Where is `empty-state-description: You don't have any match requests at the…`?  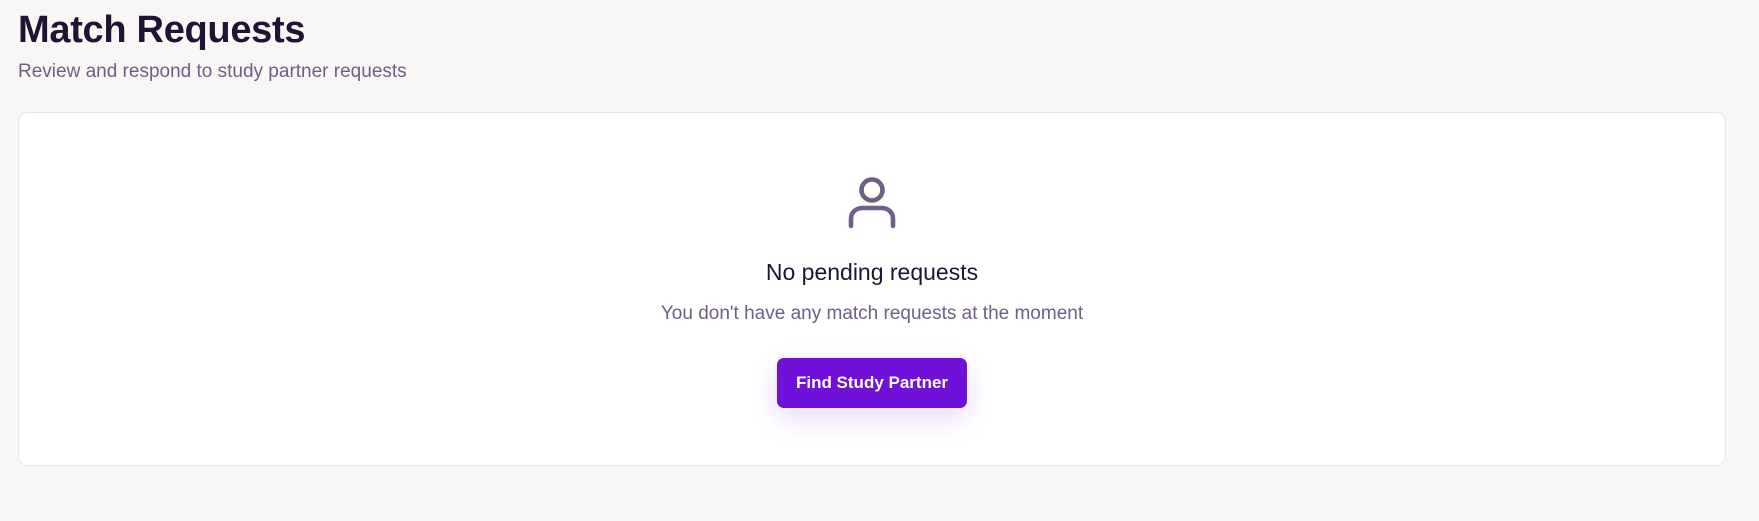
empty-state-description: You don't have any match requests at the… is located at coordinates (872, 313).